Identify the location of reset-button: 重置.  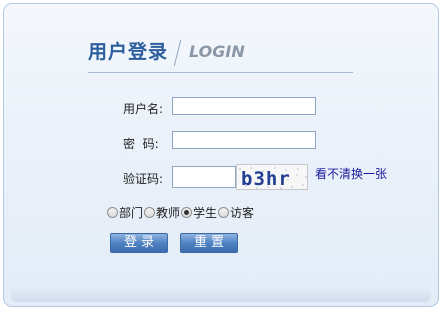
(209, 243).